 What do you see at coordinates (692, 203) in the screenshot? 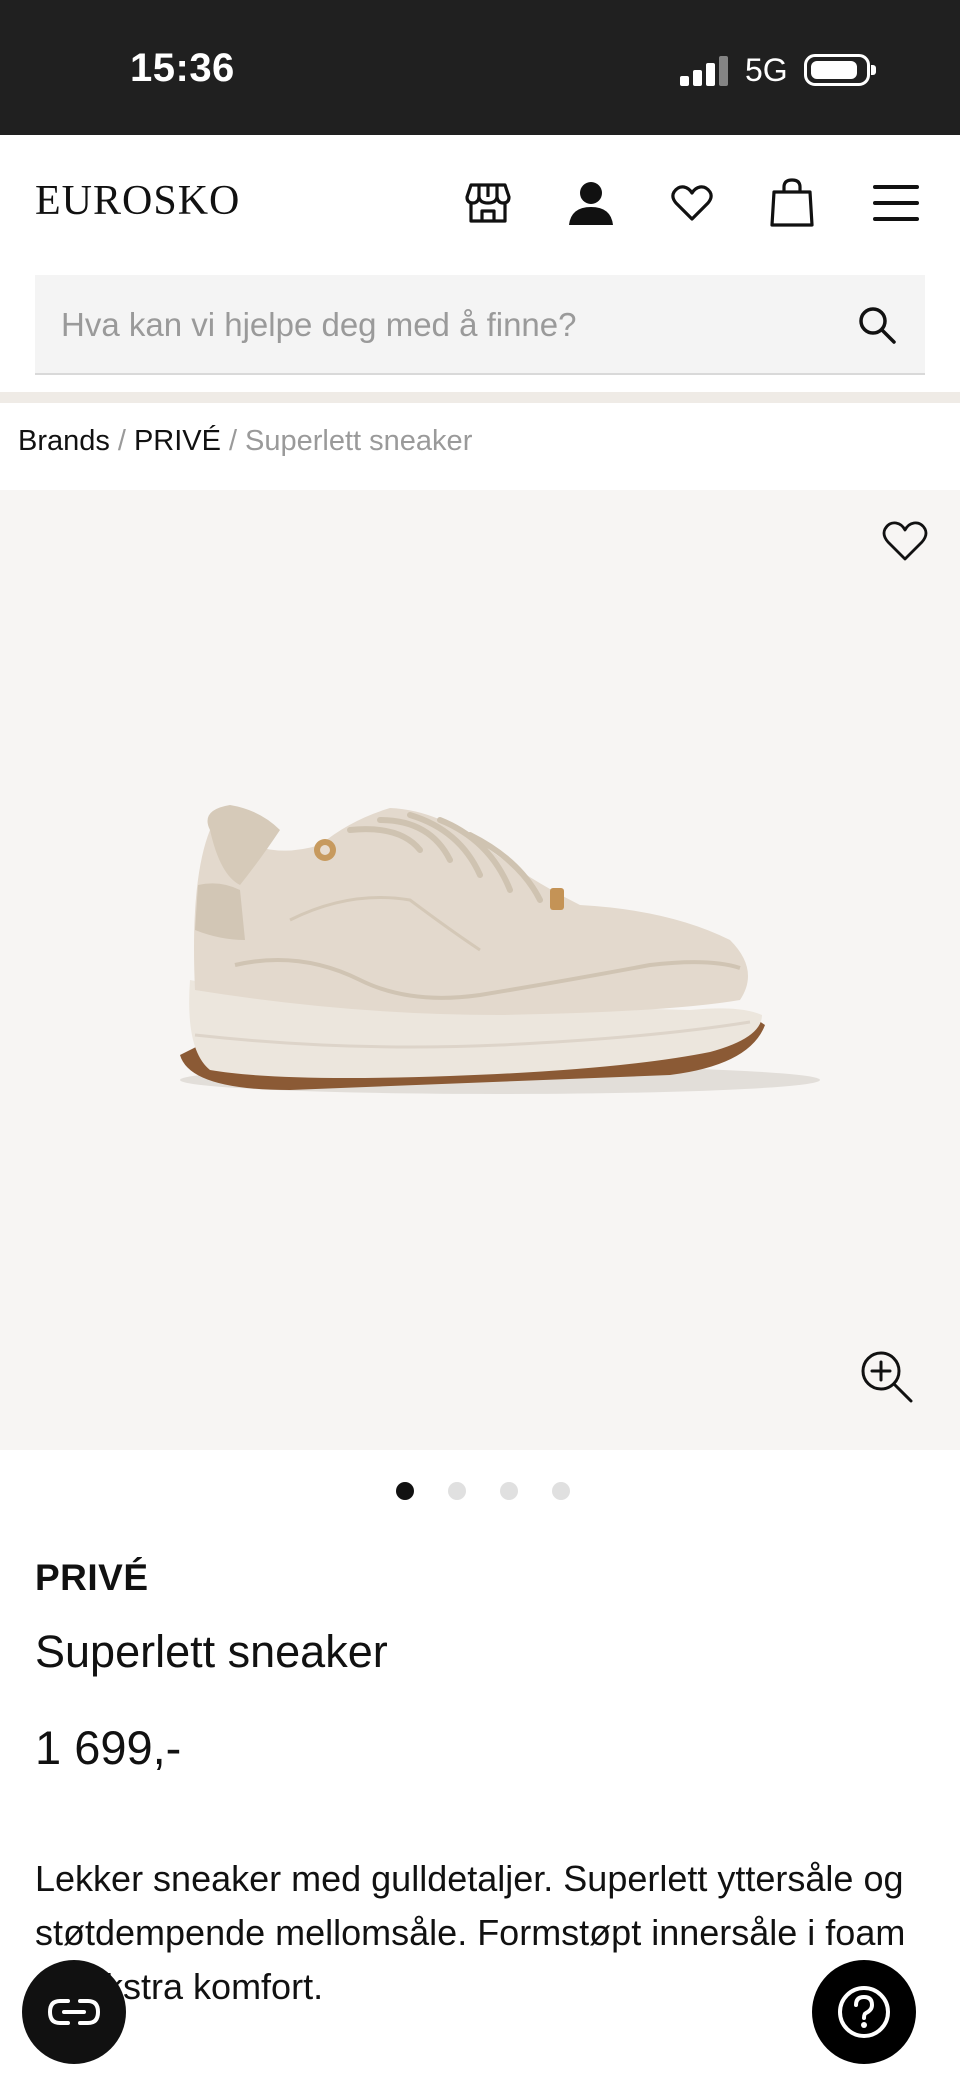
I see `heart-icon` at bounding box center [692, 203].